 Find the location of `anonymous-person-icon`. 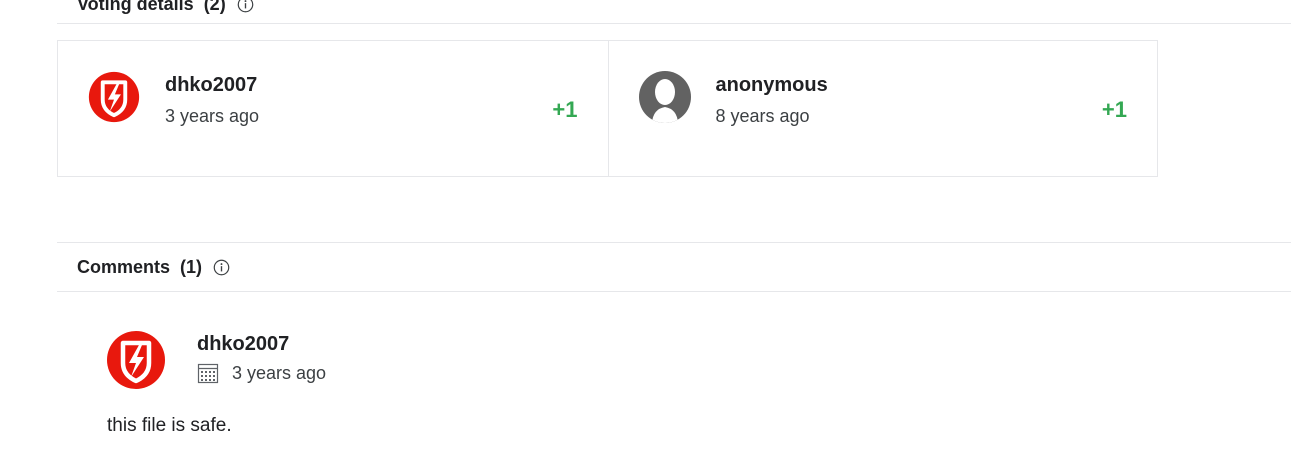

anonymous-person-icon is located at coordinates (664, 97).